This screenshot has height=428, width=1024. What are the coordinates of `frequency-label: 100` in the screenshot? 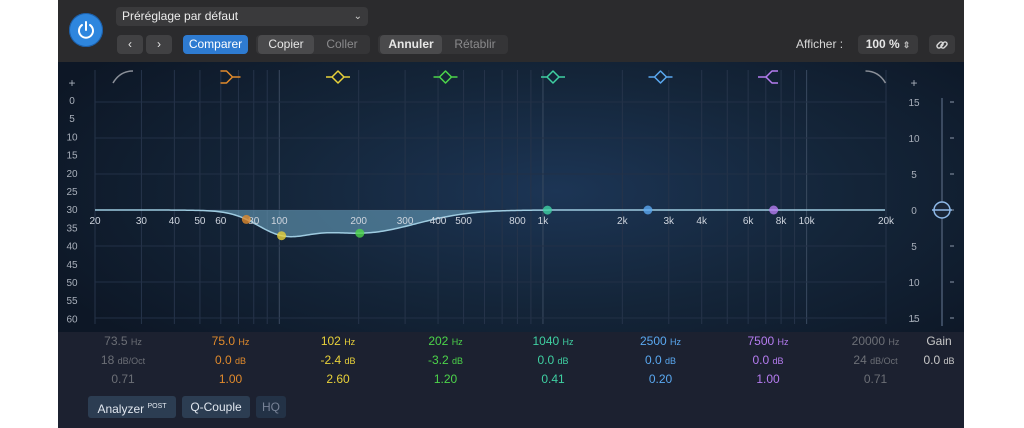 It's located at (279, 221).